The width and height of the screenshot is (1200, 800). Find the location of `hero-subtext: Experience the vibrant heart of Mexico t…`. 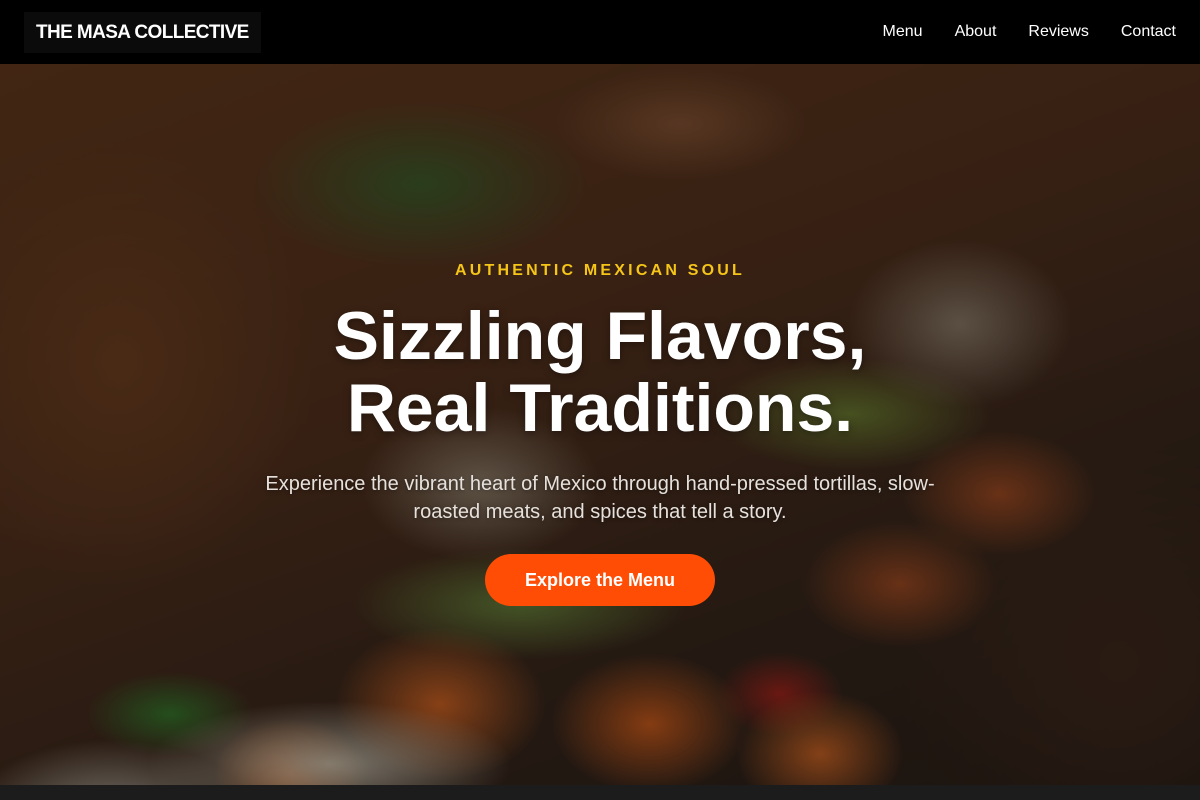

hero-subtext: Experience the vibrant heart of Mexico t… is located at coordinates (600, 498).